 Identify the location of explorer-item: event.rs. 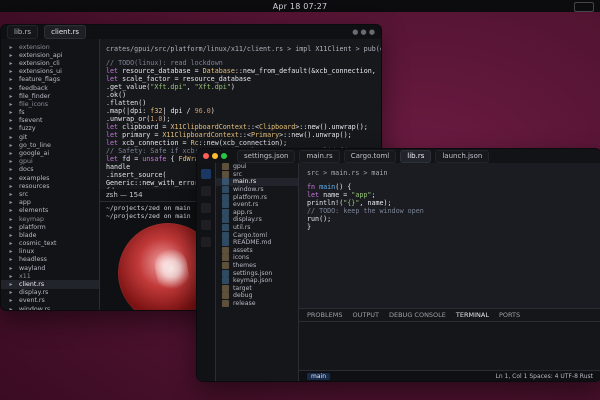
(257, 205).